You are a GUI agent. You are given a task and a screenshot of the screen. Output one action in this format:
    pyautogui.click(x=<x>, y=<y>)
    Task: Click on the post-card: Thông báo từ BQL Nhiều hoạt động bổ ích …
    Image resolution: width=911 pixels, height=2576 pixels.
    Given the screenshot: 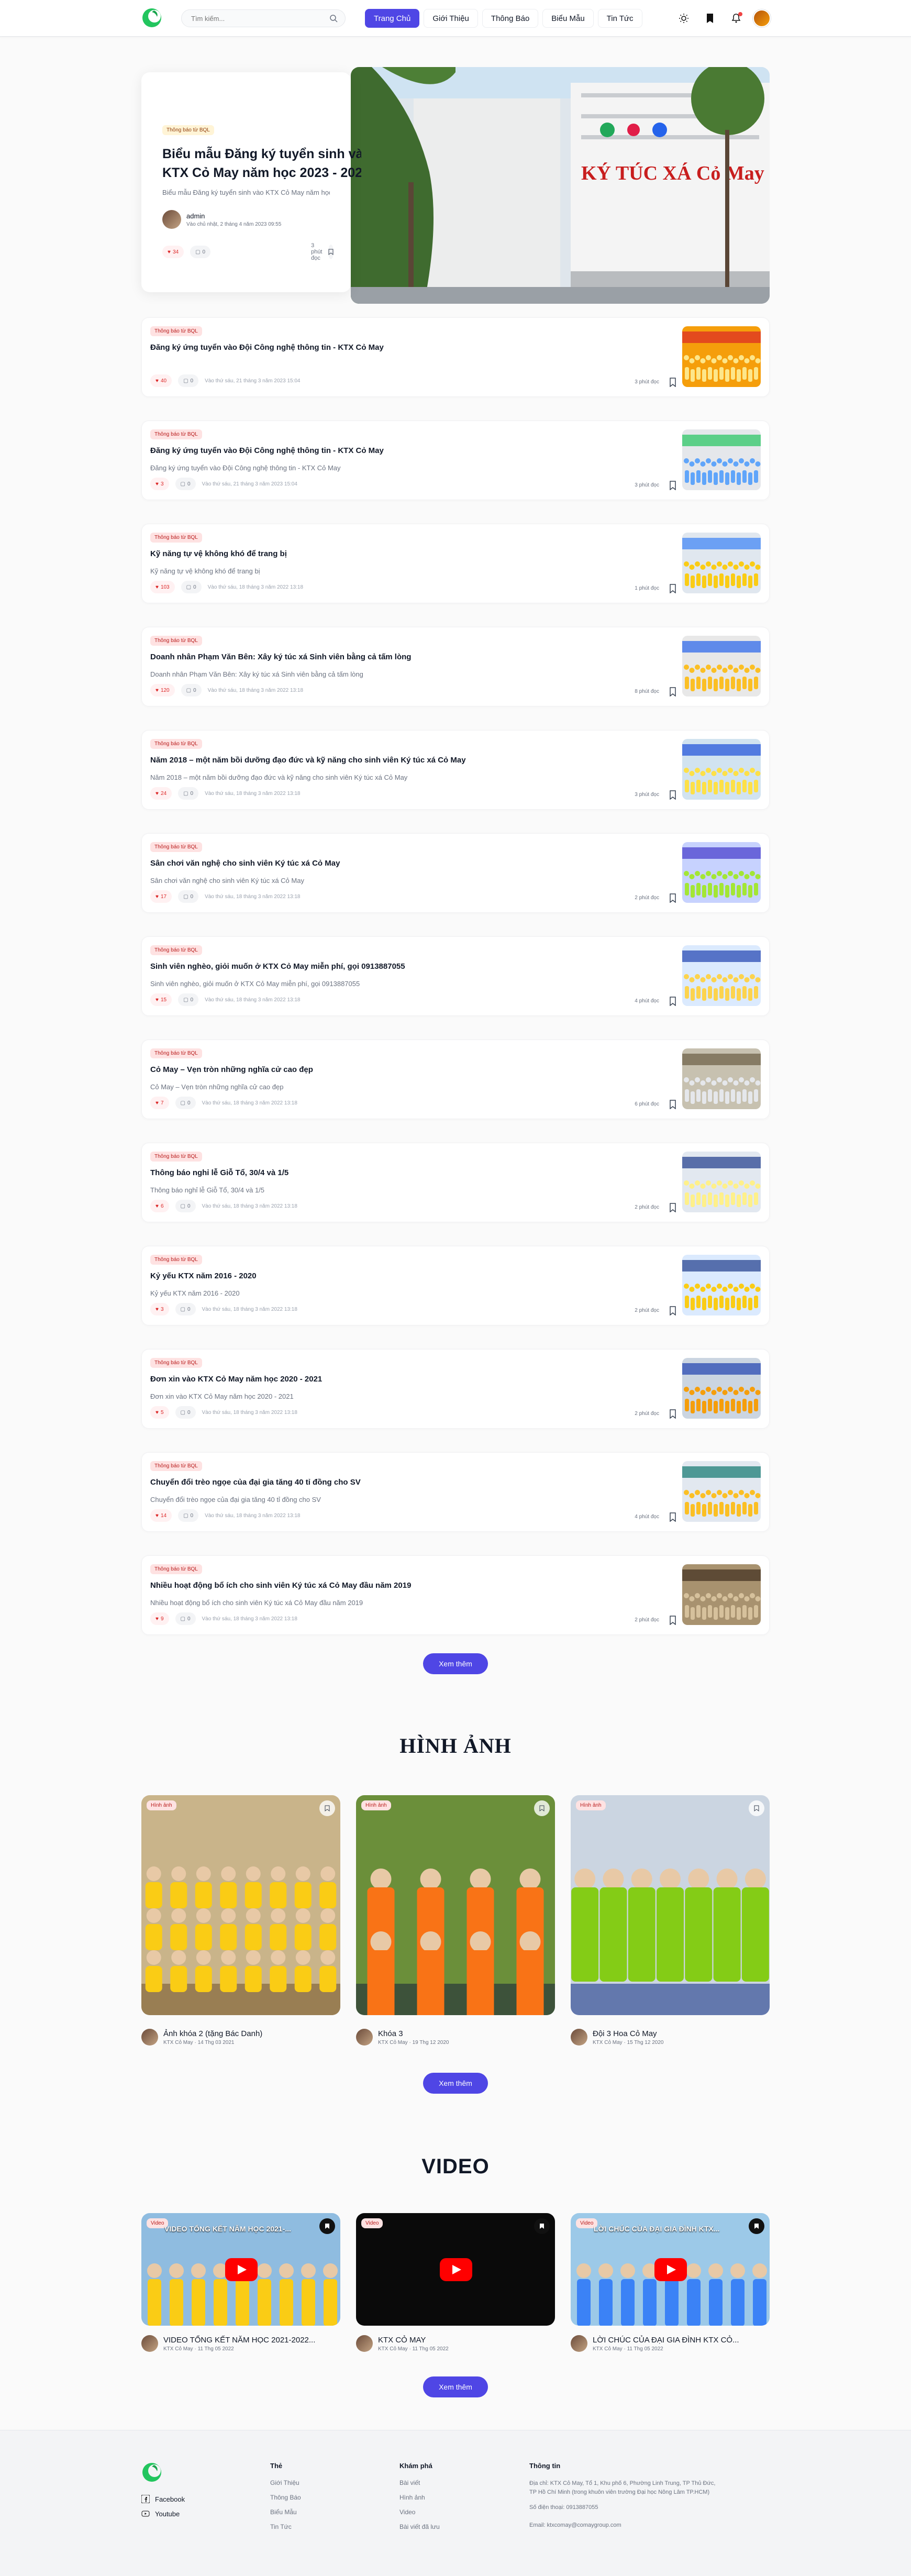 What is the action you would take?
    pyautogui.click(x=455, y=1595)
    